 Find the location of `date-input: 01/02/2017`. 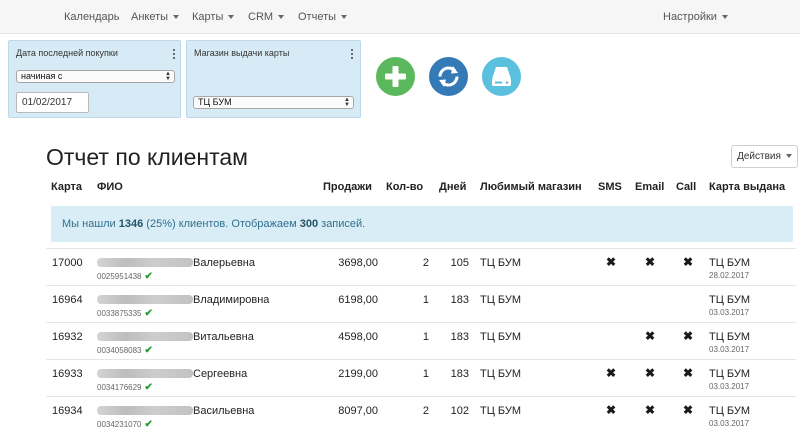

date-input: 01/02/2017 is located at coordinates (52, 102).